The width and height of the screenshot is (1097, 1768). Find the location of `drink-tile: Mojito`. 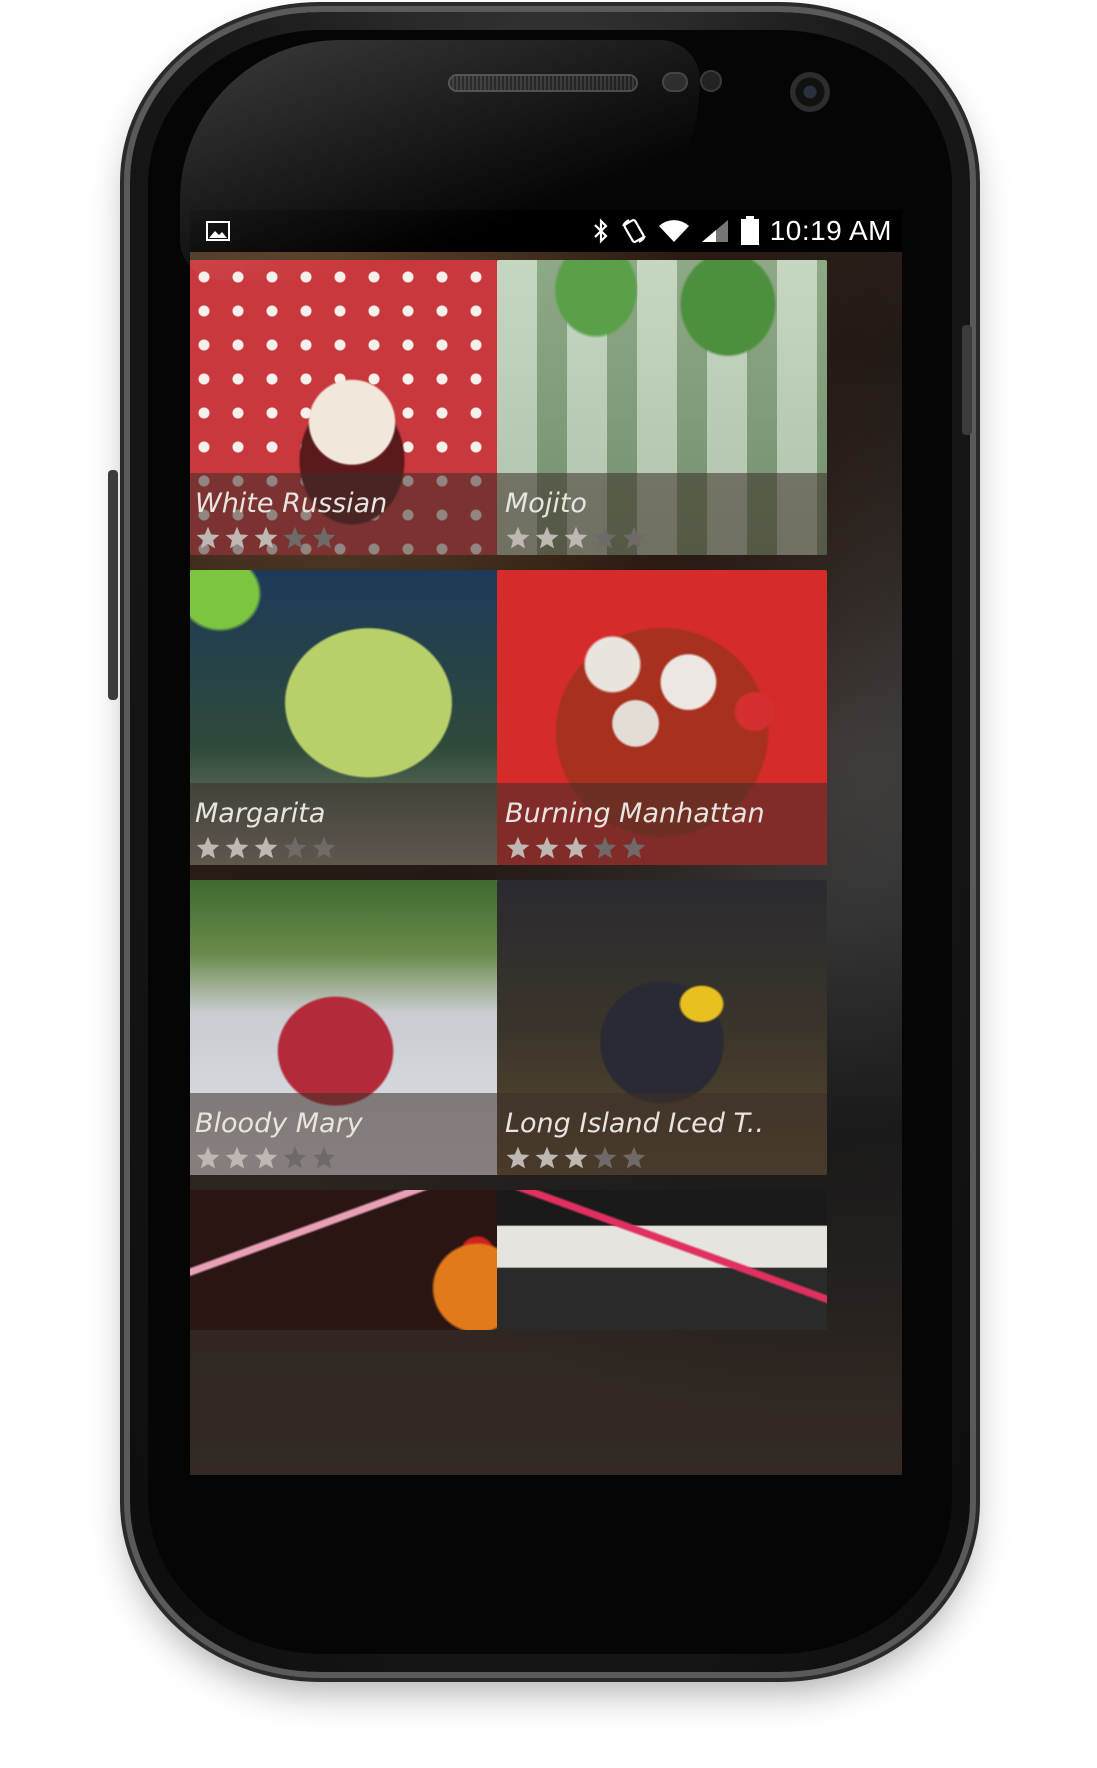

drink-tile: Mojito is located at coordinates (662, 407).